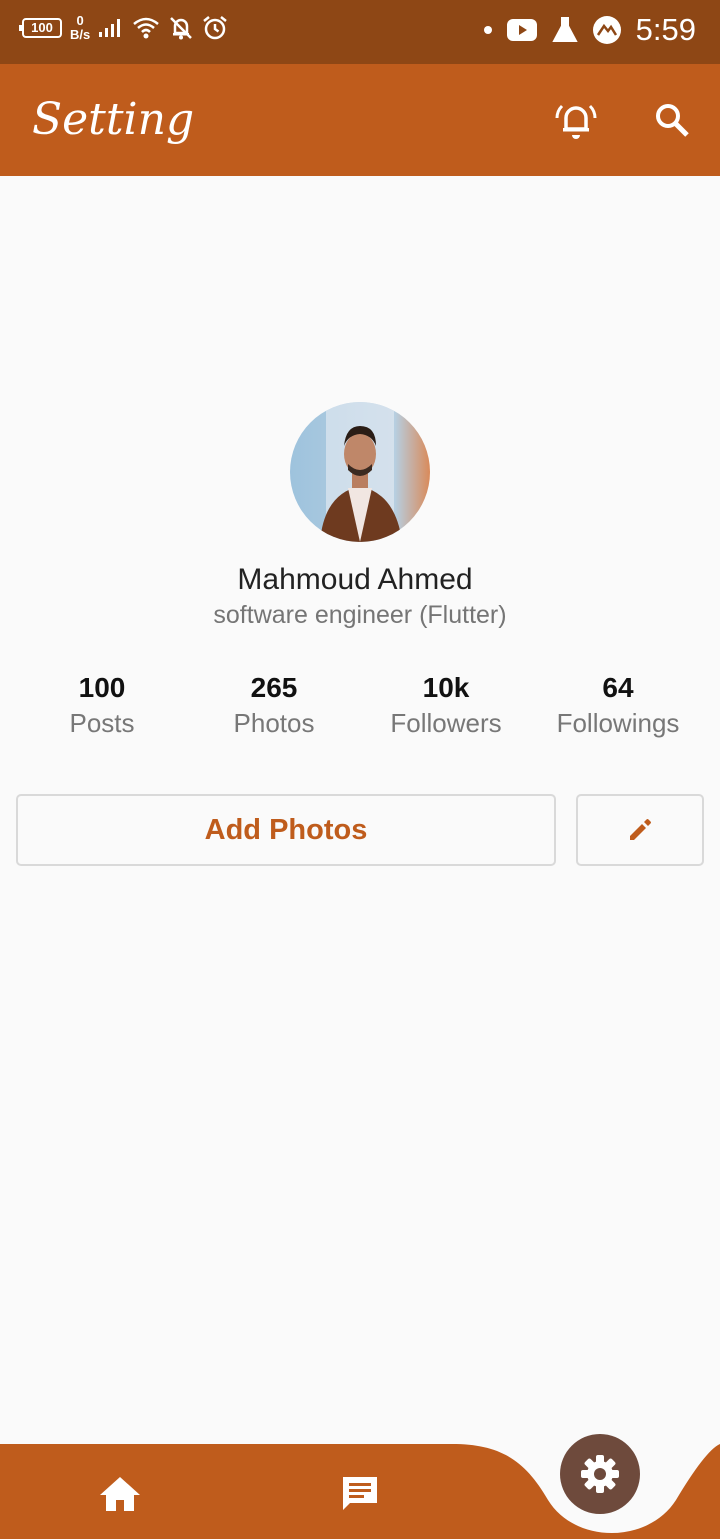 The image size is (720, 1539). I want to click on stat-value: 10k, so click(446, 687).